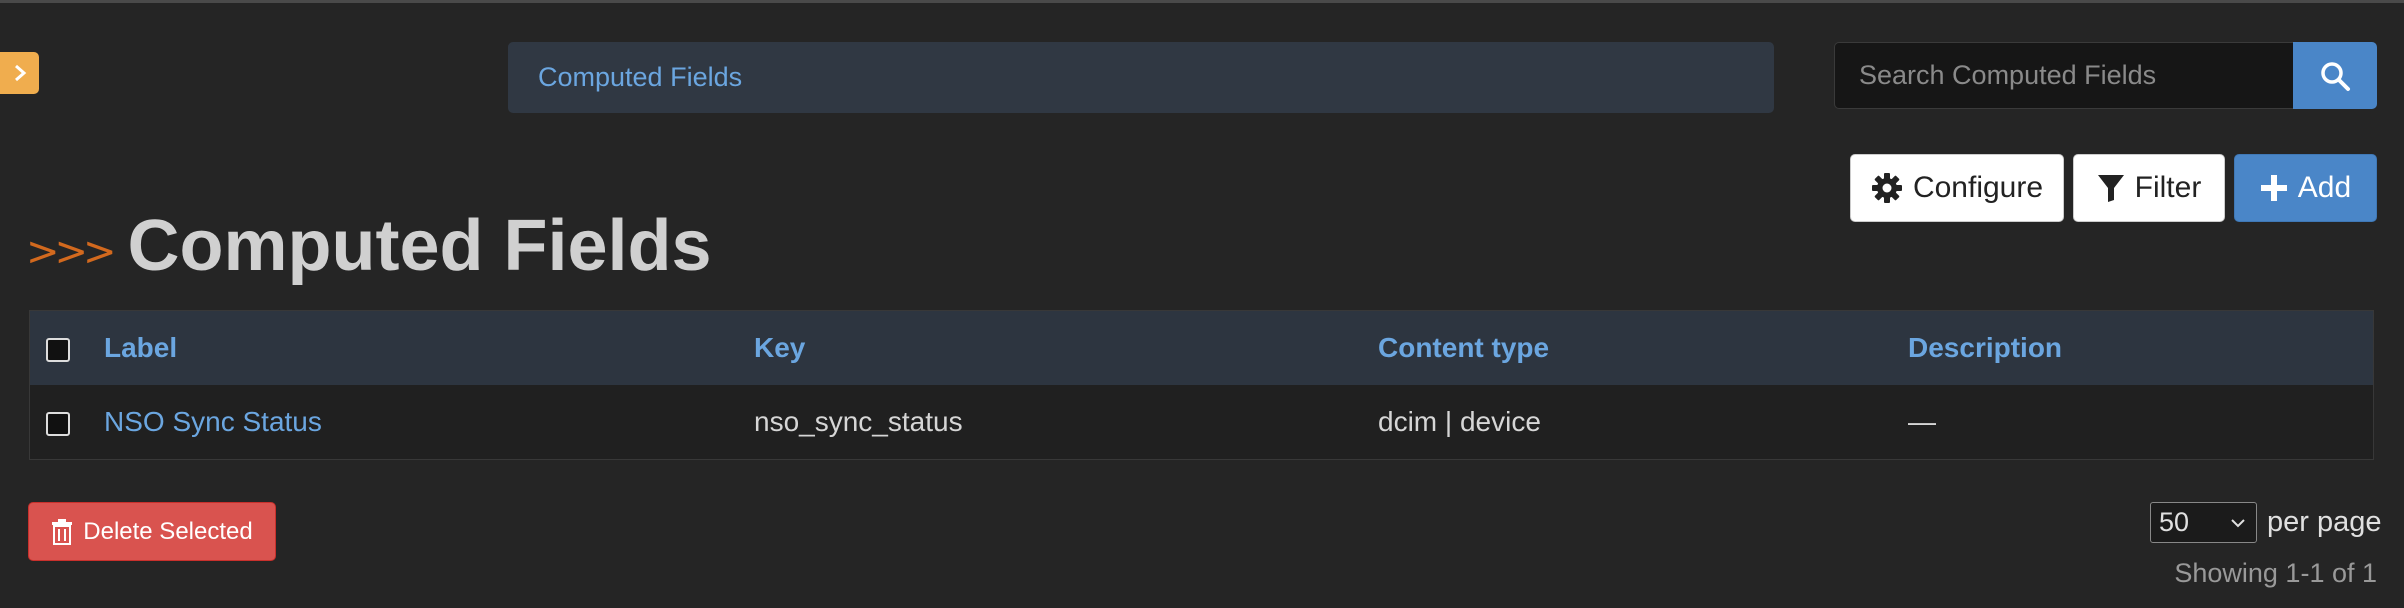  What do you see at coordinates (2140, 348) in the screenshot?
I see `column-header-description: Description` at bounding box center [2140, 348].